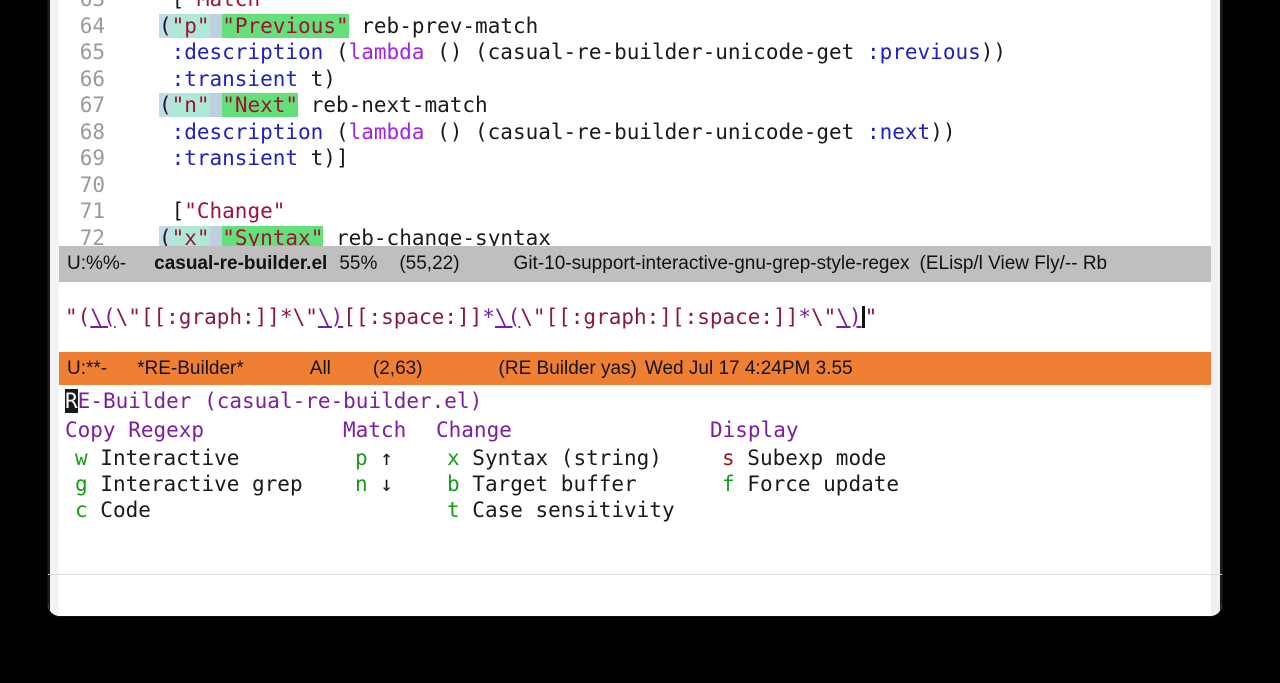 The width and height of the screenshot is (1280, 683). I want to click on code-token: )), so click(943, 131).